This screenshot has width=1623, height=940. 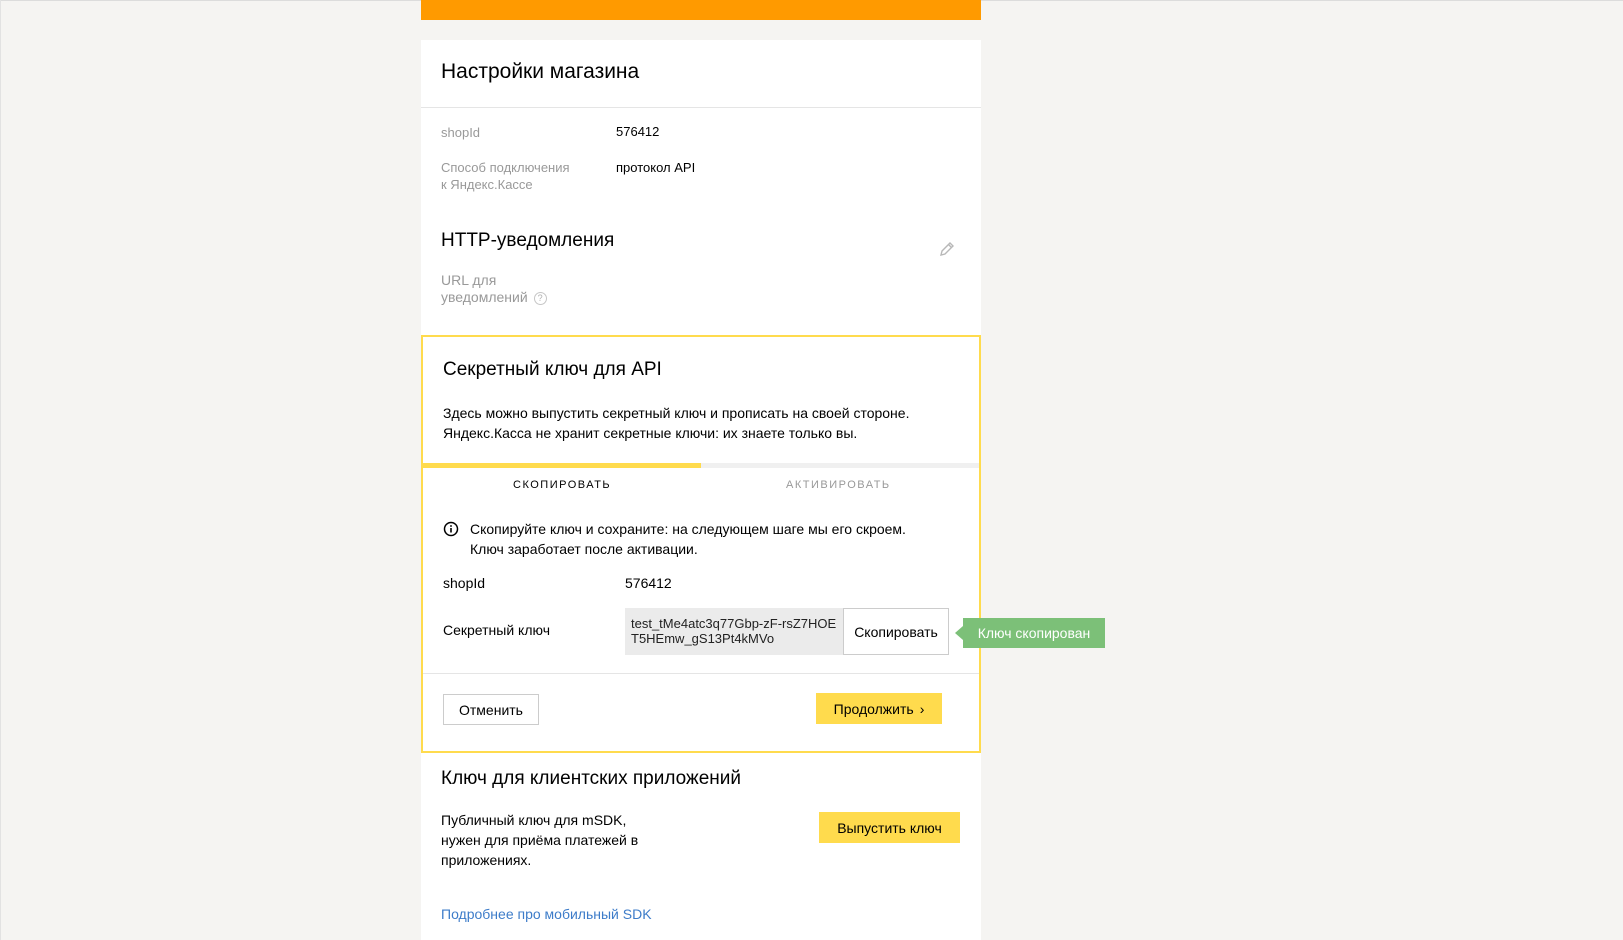 I want to click on api-shop-id-value: 576412, so click(x=648, y=583).